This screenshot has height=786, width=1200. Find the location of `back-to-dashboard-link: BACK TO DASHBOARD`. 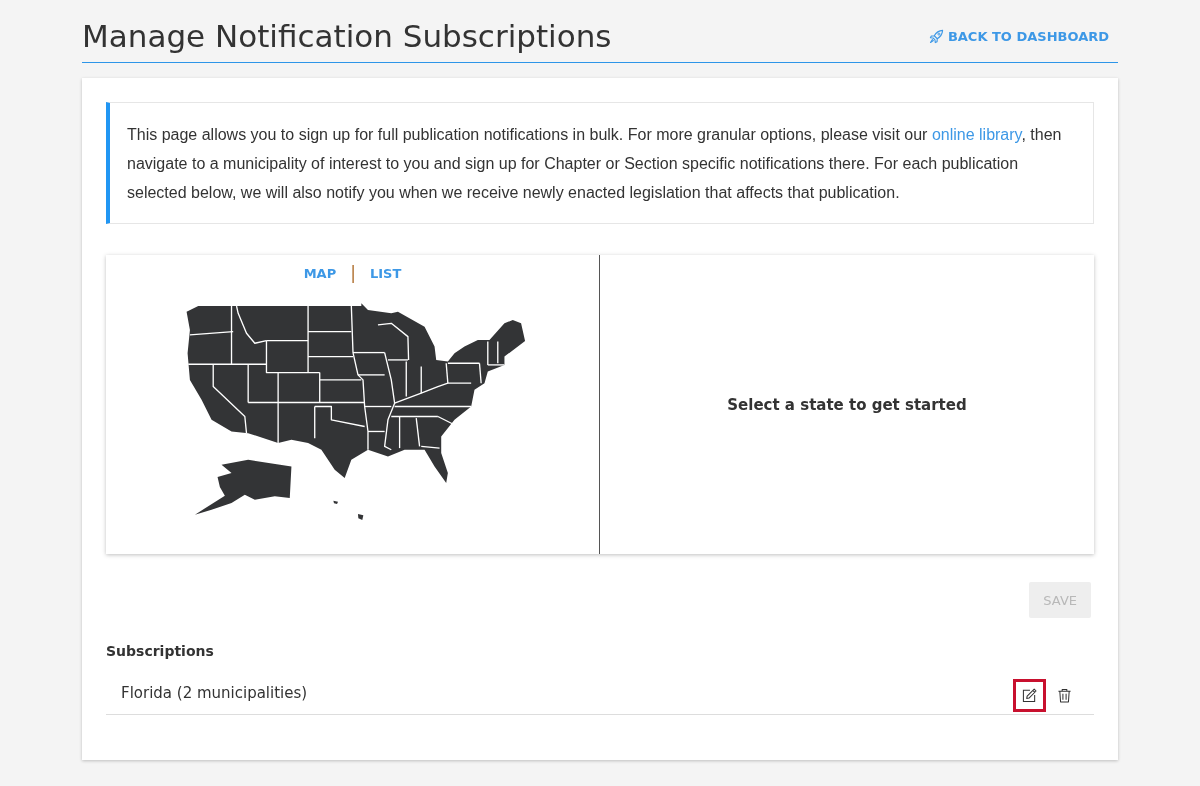

back-to-dashboard-link: BACK TO DASHBOARD is located at coordinates (1018, 36).